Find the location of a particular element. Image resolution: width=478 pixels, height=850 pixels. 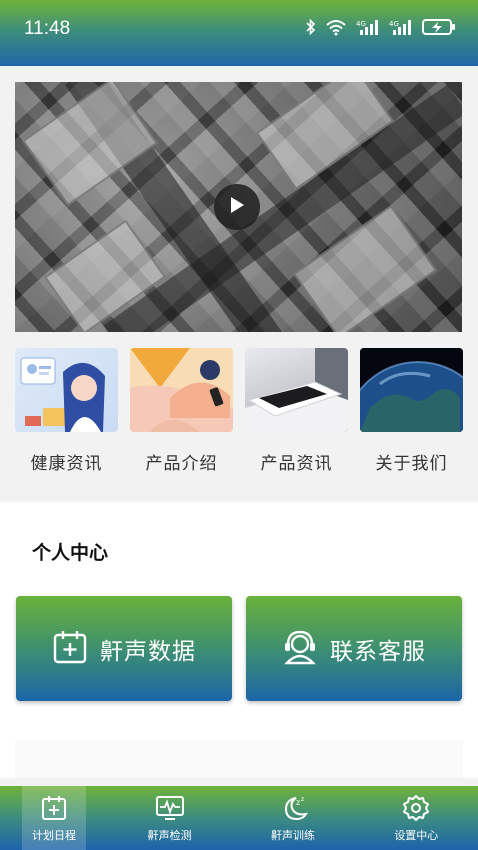

doctor-illustration is located at coordinates (66, 390).